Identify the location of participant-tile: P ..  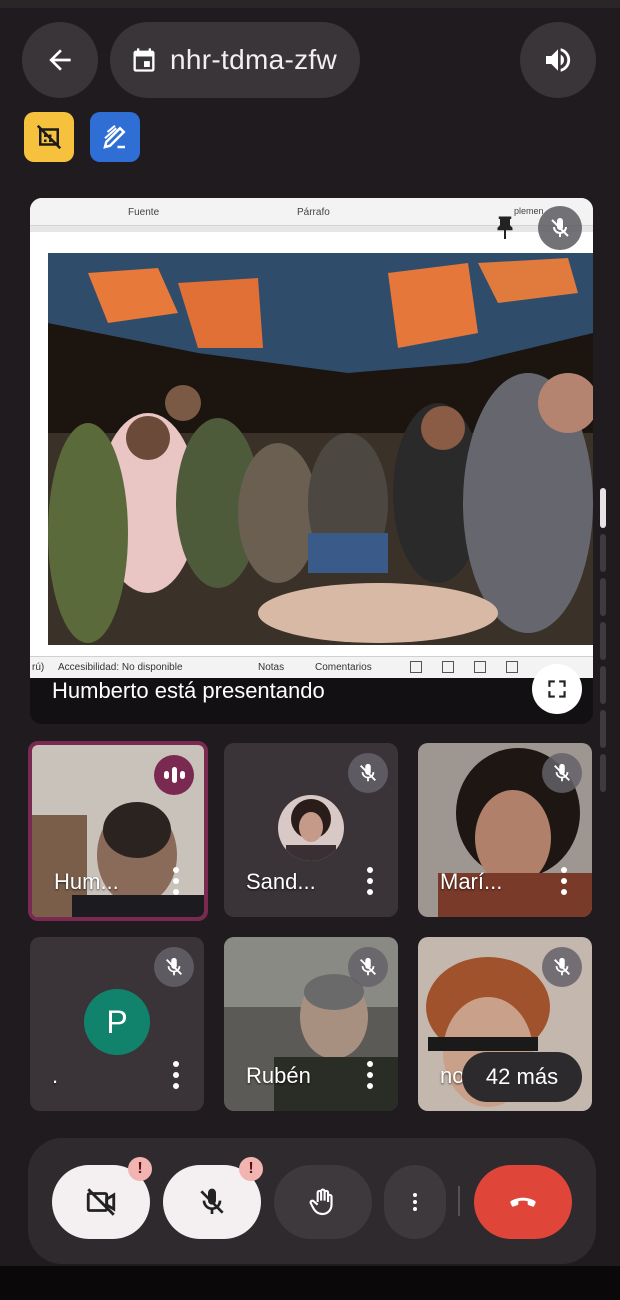
(117, 1024).